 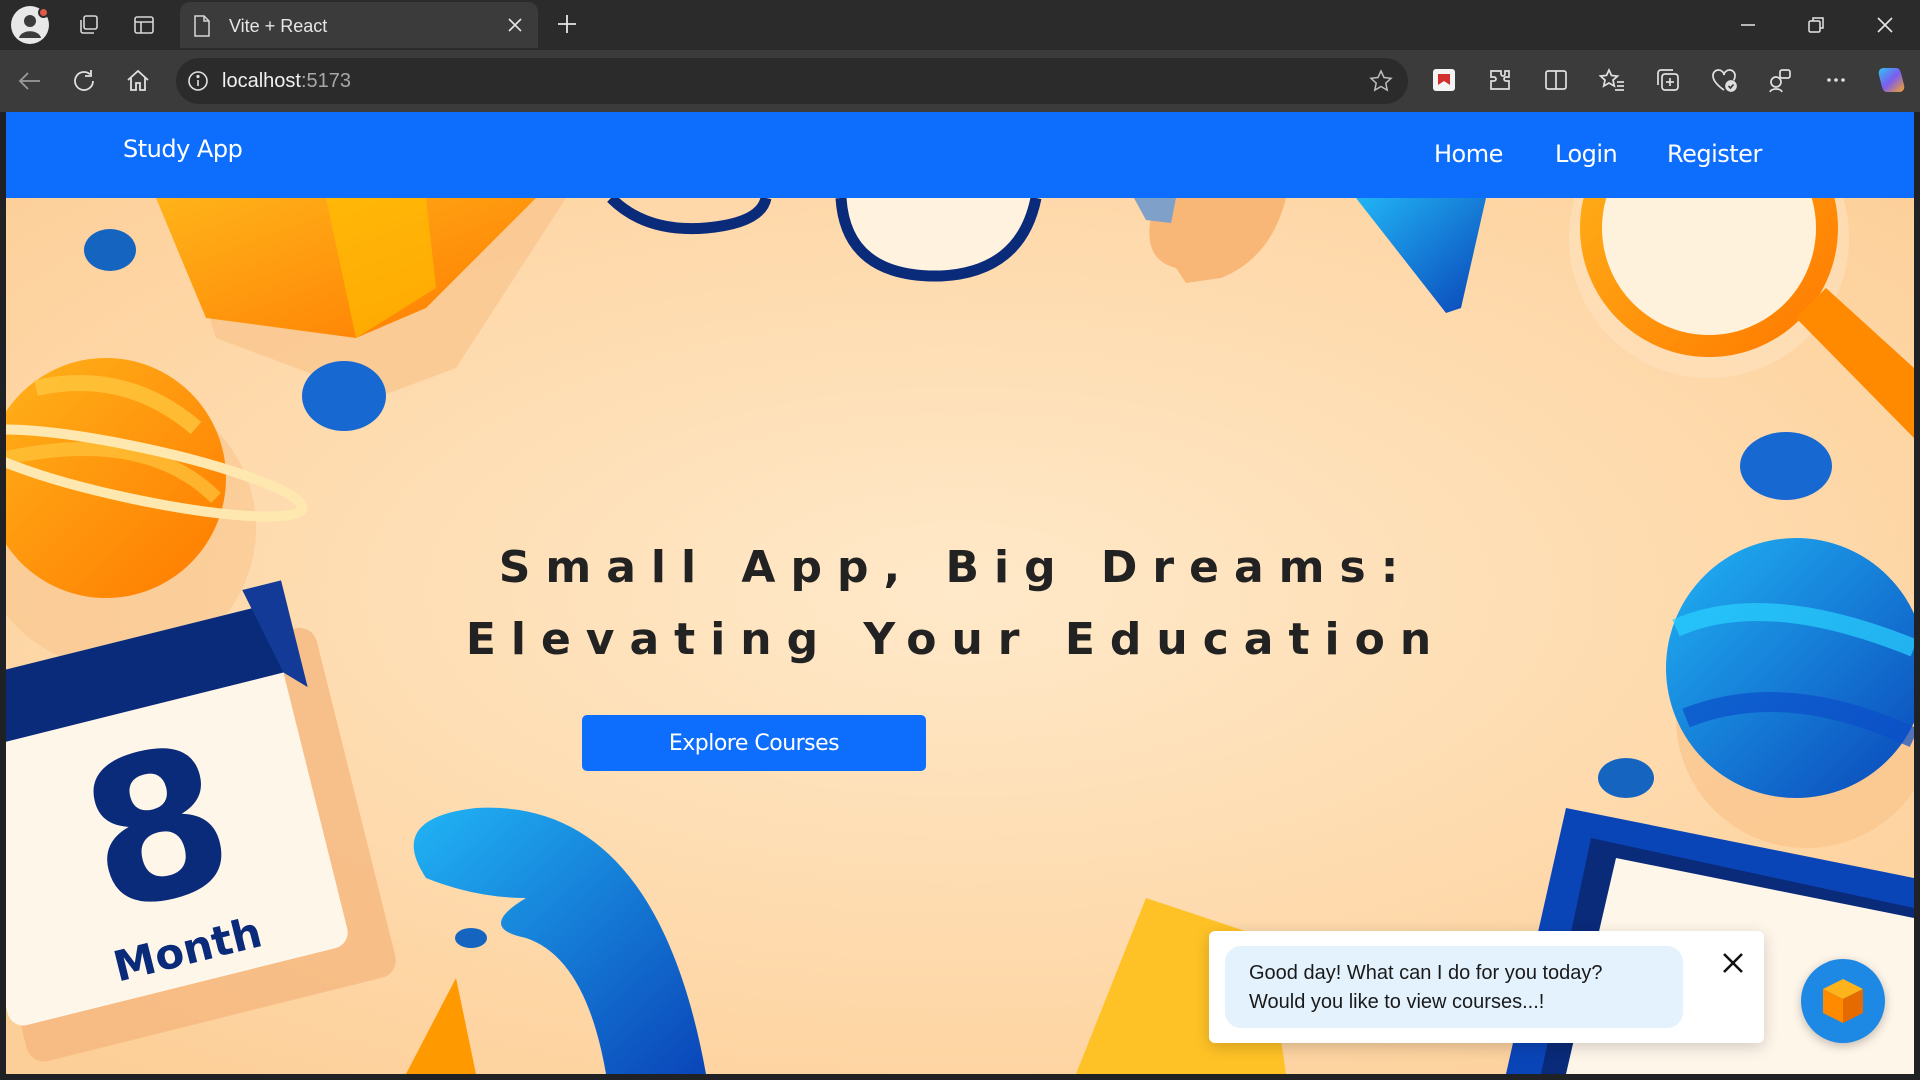 What do you see at coordinates (960, 25) in the screenshot?
I see `browser-titlebar: Vite + React` at bounding box center [960, 25].